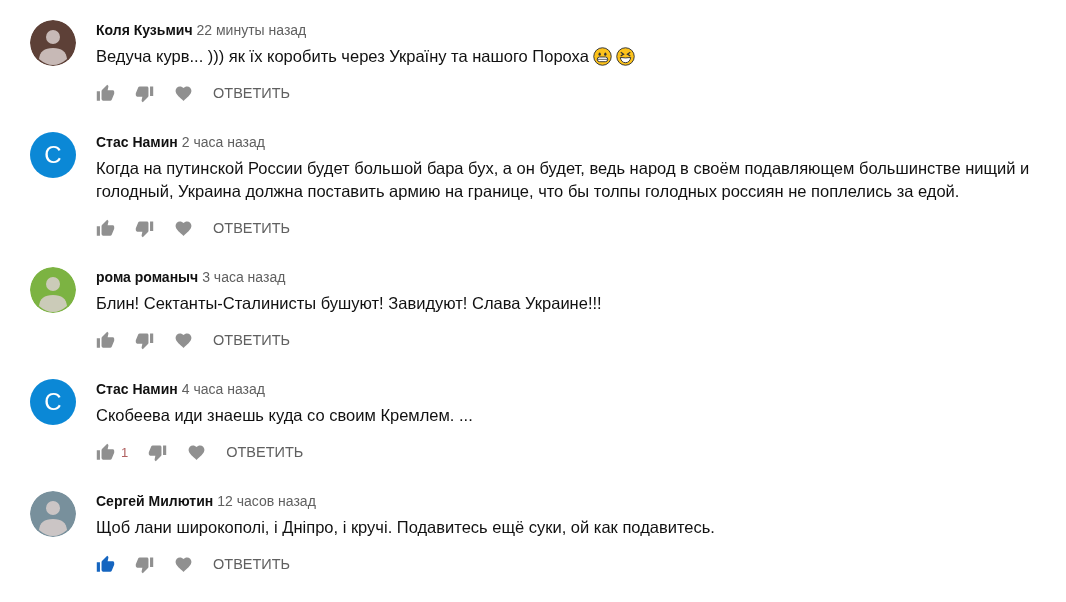 The height and width of the screenshot is (602, 1066). Describe the element at coordinates (405, 527) in the screenshot. I see `comment-text: Щоб лани широкополі, і Дніпро, і кручі. Подавитесь ещё суки, ой как подавитесь.` at that location.